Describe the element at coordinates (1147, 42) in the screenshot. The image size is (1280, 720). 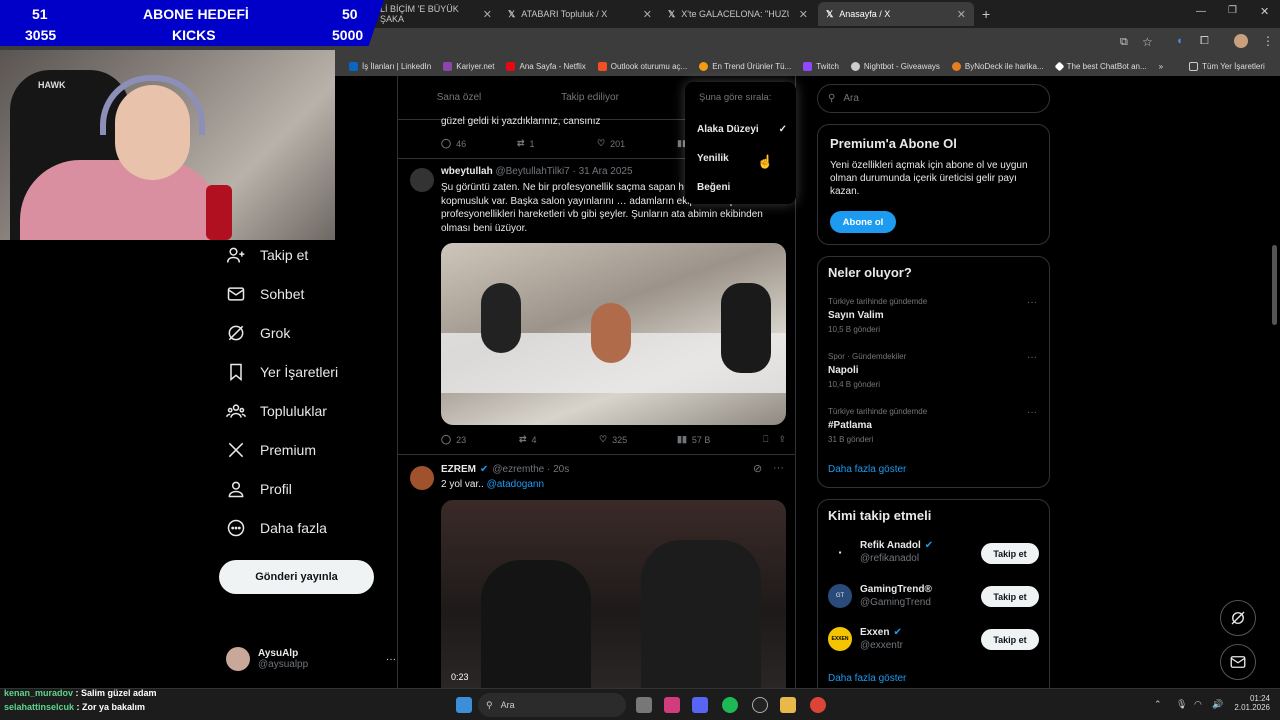
I see `bookmark-star-icon: ☆` at that location.